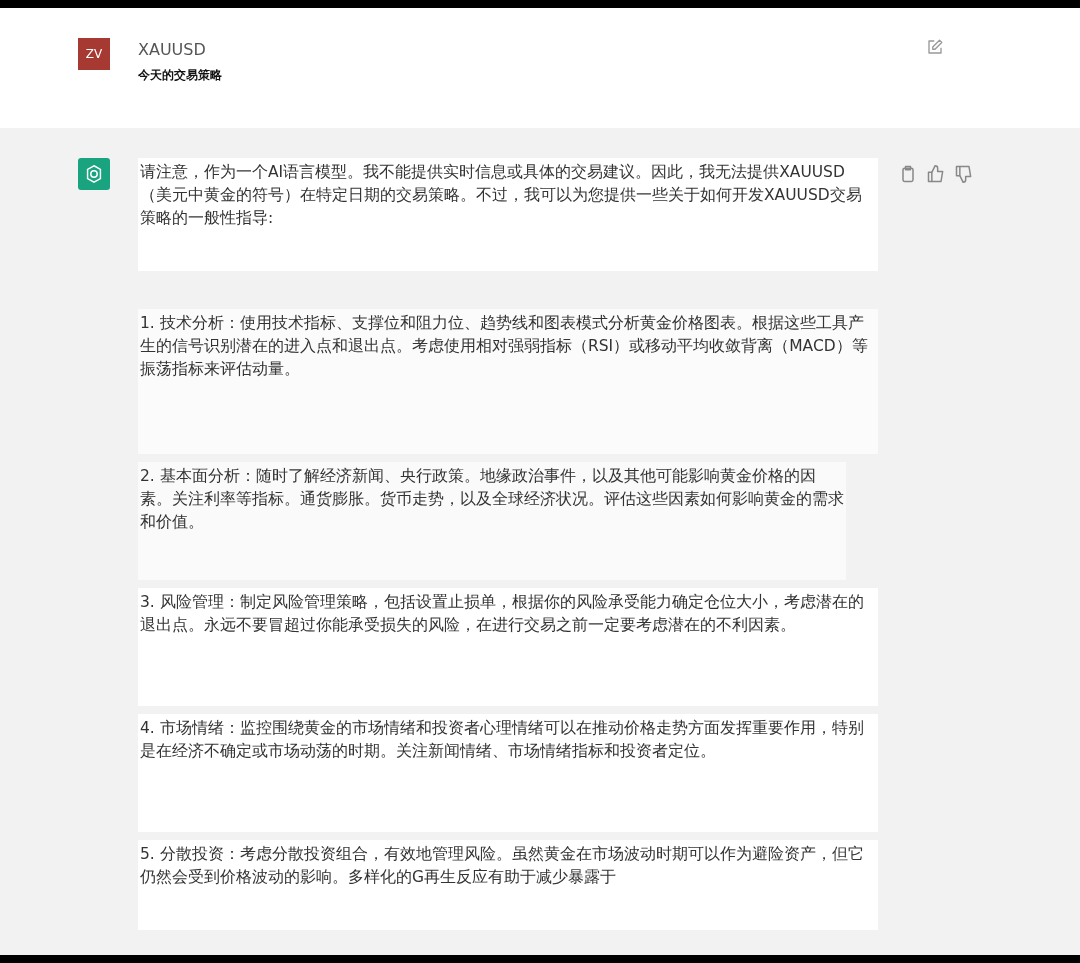  Describe the element at coordinates (94, 174) in the screenshot. I see `assistant-logo-icon` at that location.